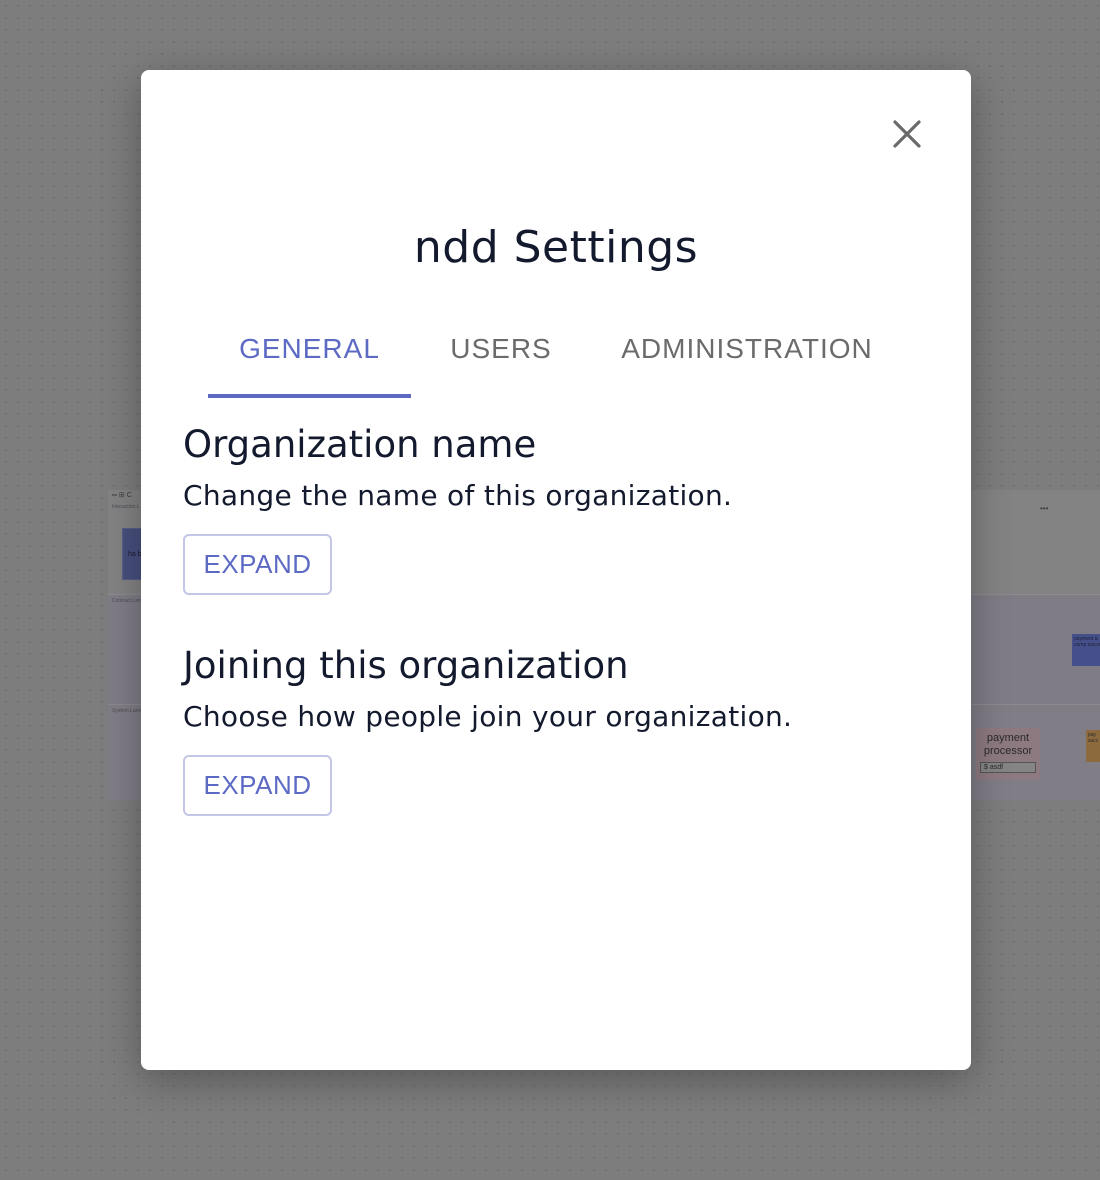 The image size is (1100, 1180). I want to click on sticky-note-text: payment processor, so click(1008, 744).